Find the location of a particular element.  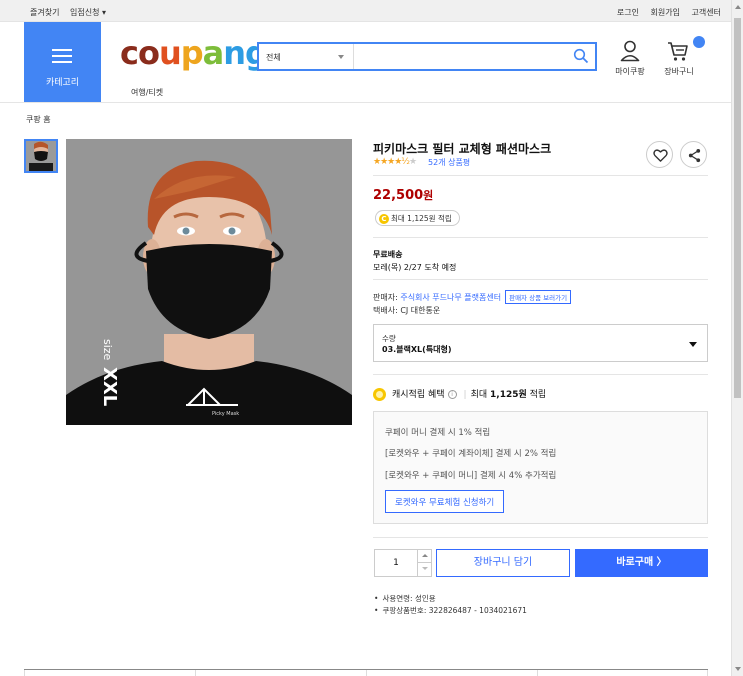

scrollbar-thumb is located at coordinates (737, 208).